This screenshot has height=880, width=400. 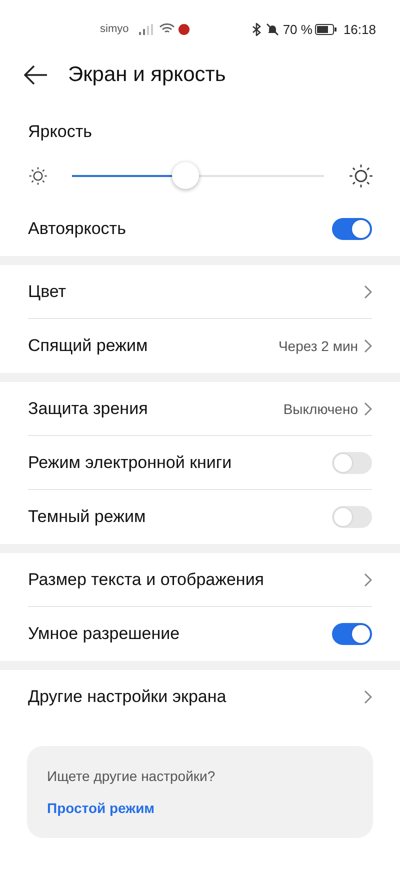 I want to click on signal-icon, so click(x=145, y=29).